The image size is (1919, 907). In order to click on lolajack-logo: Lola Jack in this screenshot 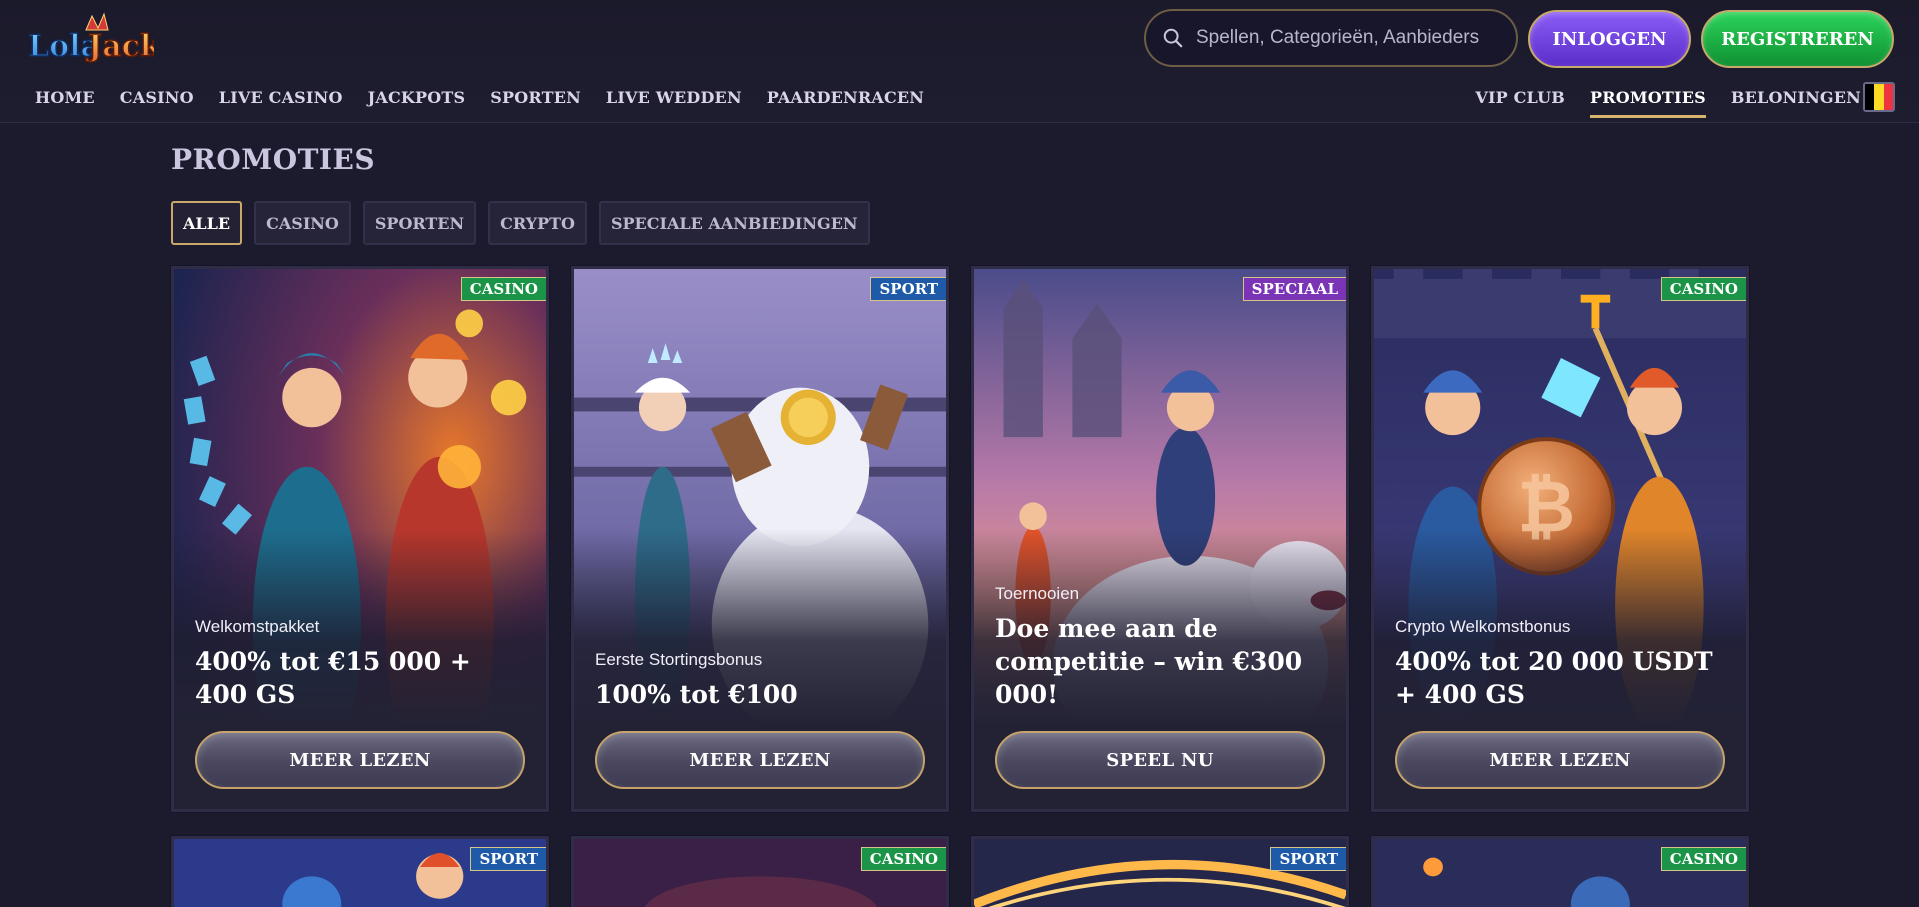, I will do `click(94, 39)`.